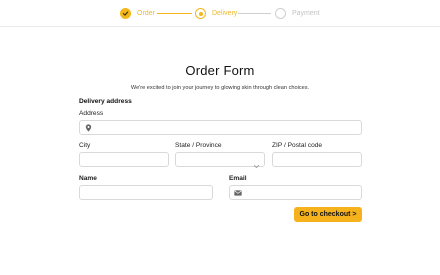 The image size is (440, 275). What do you see at coordinates (220, 160) in the screenshot?
I see `state-select` at bounding box center [220, 160].